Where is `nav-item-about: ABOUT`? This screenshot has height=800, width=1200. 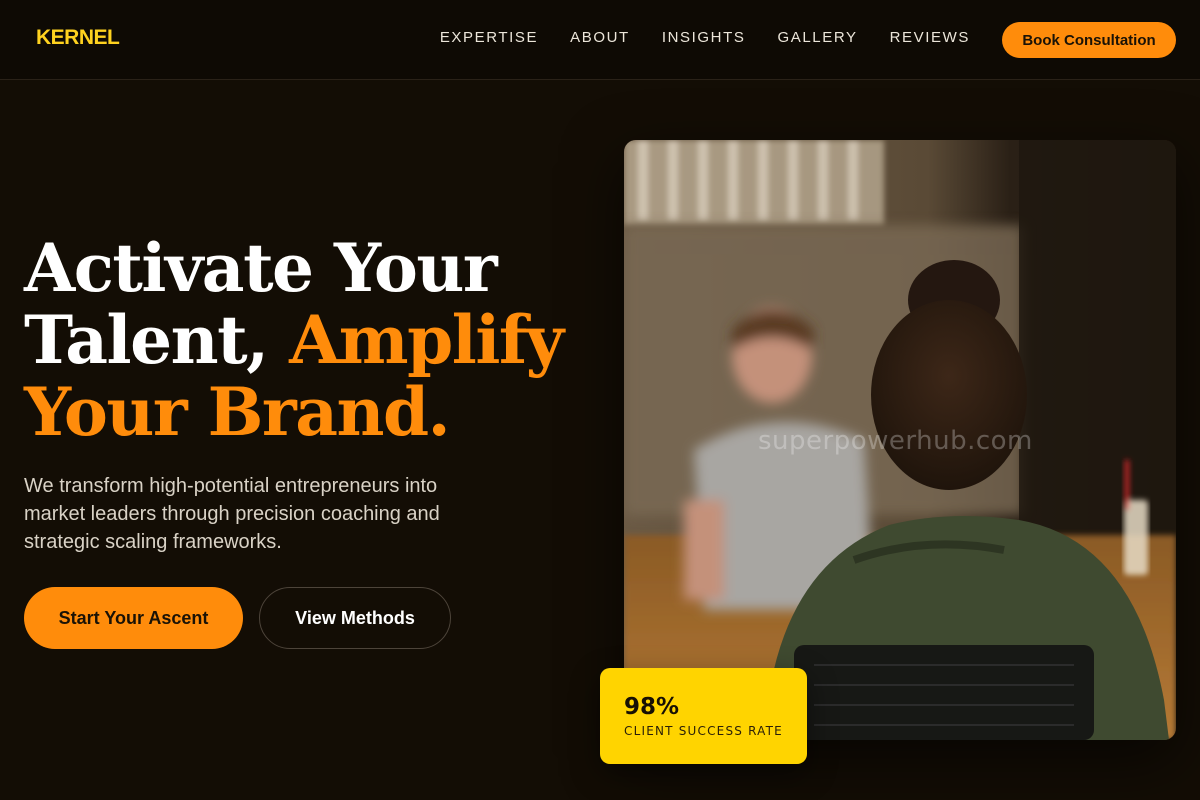
nav-item-about: ABOUT is located at coordinates (600, 37).